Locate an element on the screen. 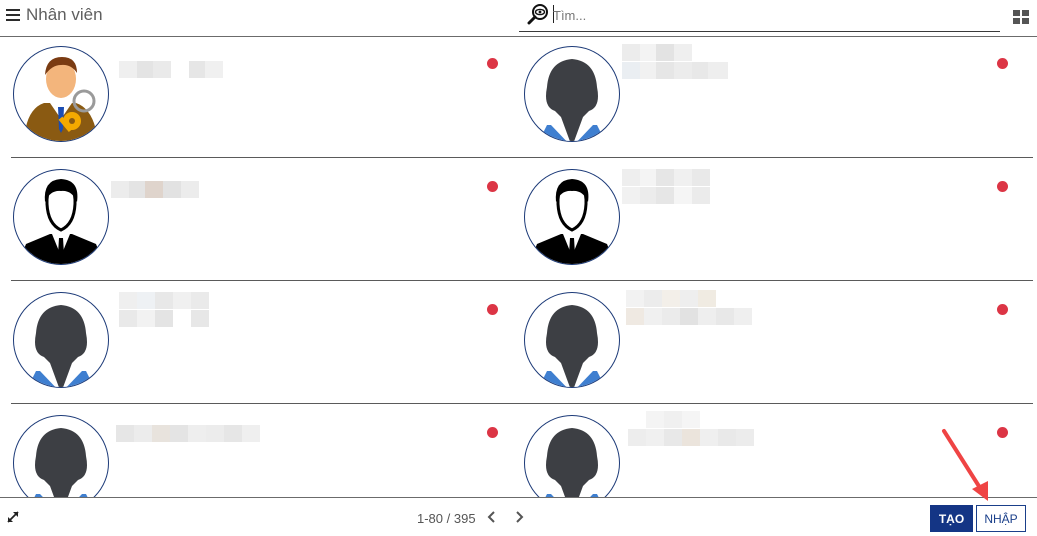 The width and height of the screenshot is (1037, 536). import-button: NHẬP is located at coordinates (1001, 518).